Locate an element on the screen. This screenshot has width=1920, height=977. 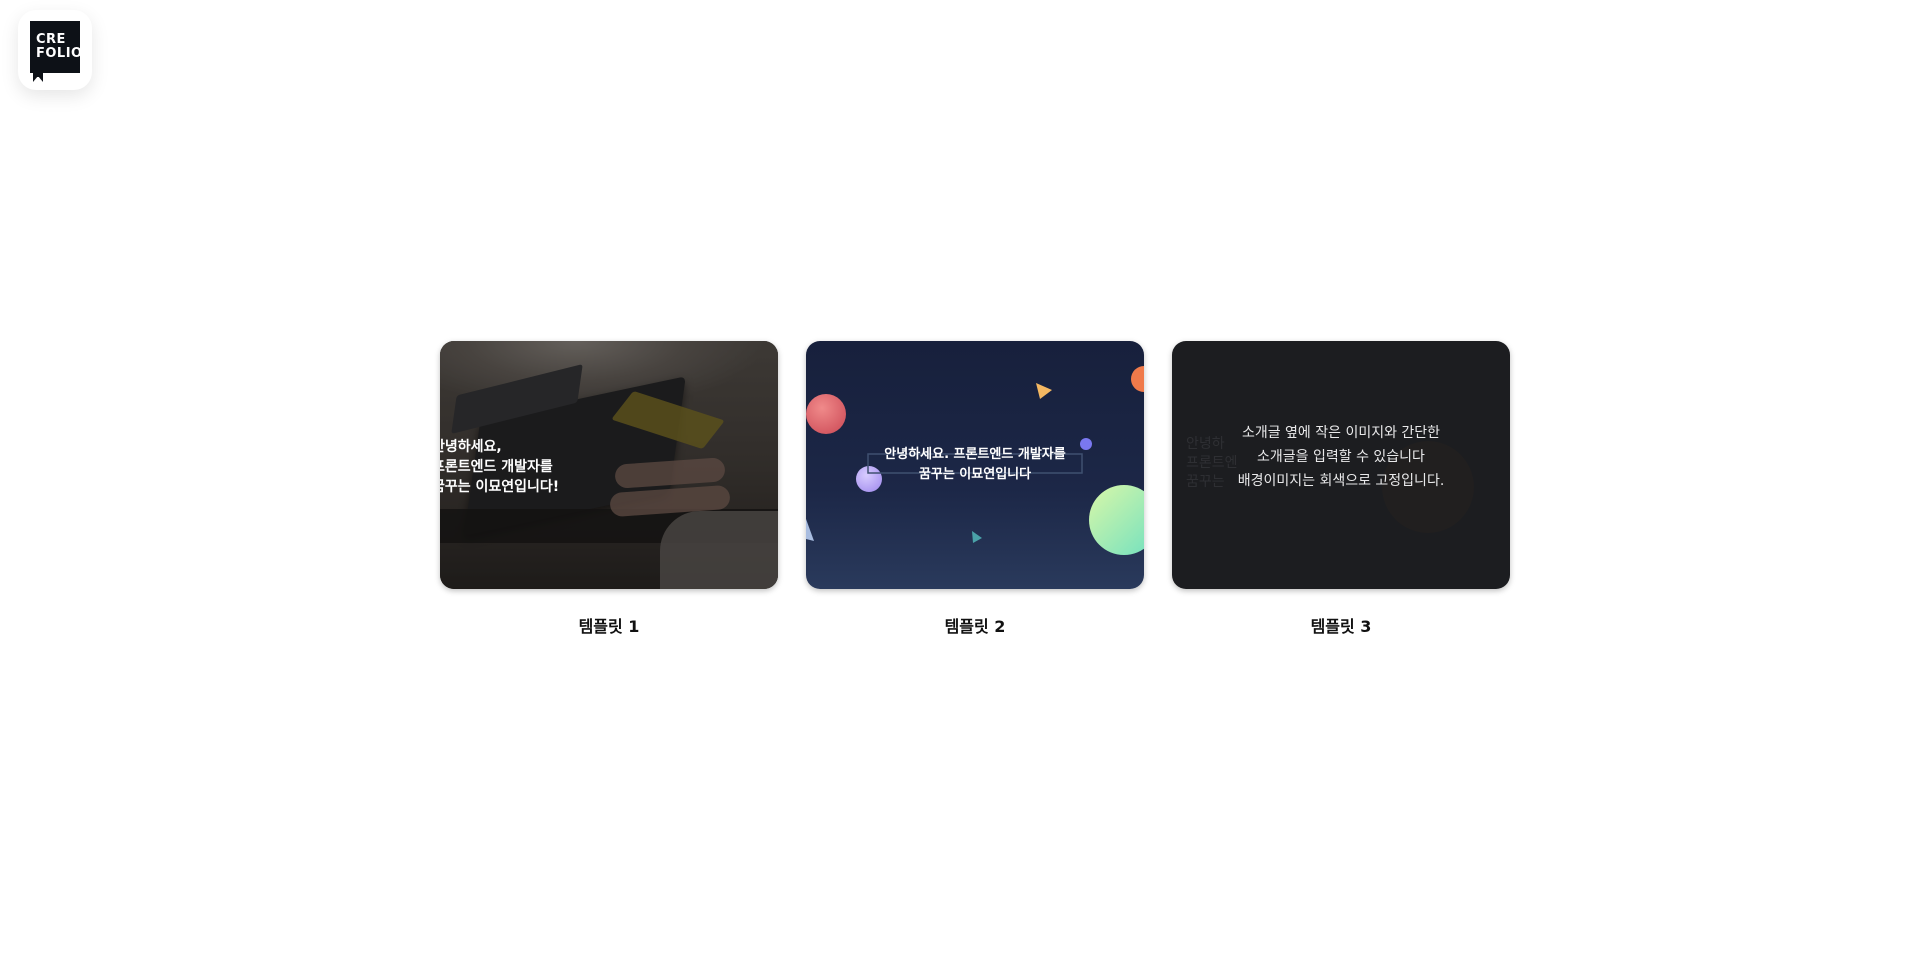
orange-circle is located at coordinates (1137, 379).